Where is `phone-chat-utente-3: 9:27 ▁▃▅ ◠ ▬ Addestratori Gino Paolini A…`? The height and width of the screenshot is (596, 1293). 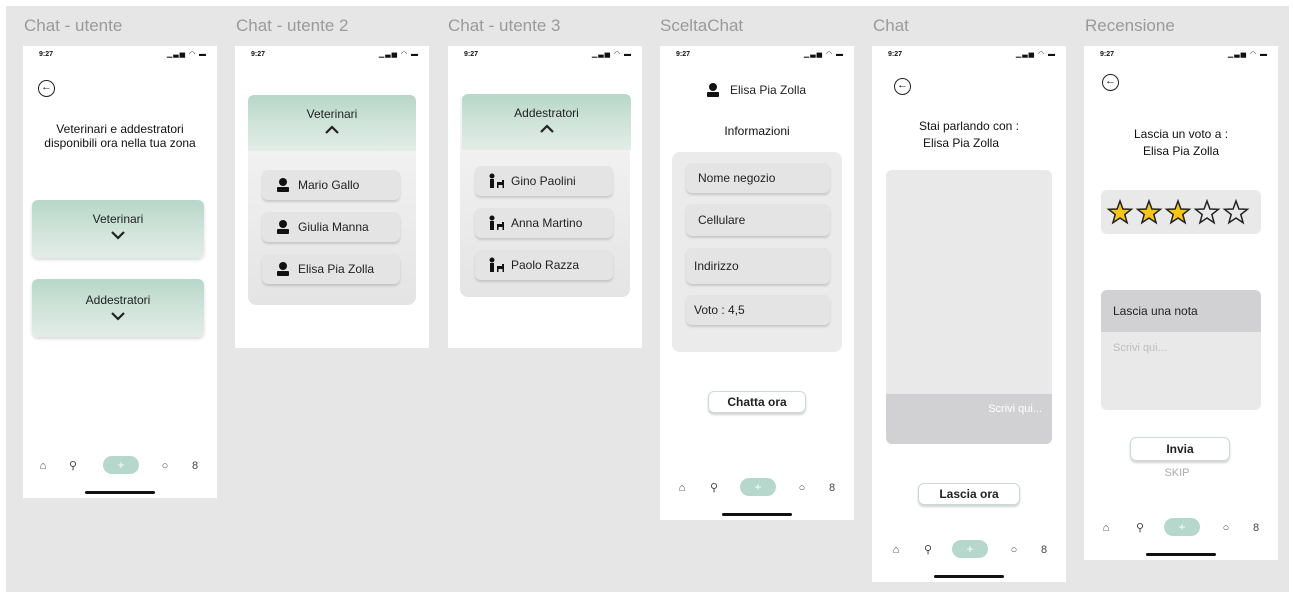 phone-chat-utente-3: 9:27 ▁▃▅ ◠ ▬ Addestratori Gino Paolini A… is located at coordinates (545, 197).